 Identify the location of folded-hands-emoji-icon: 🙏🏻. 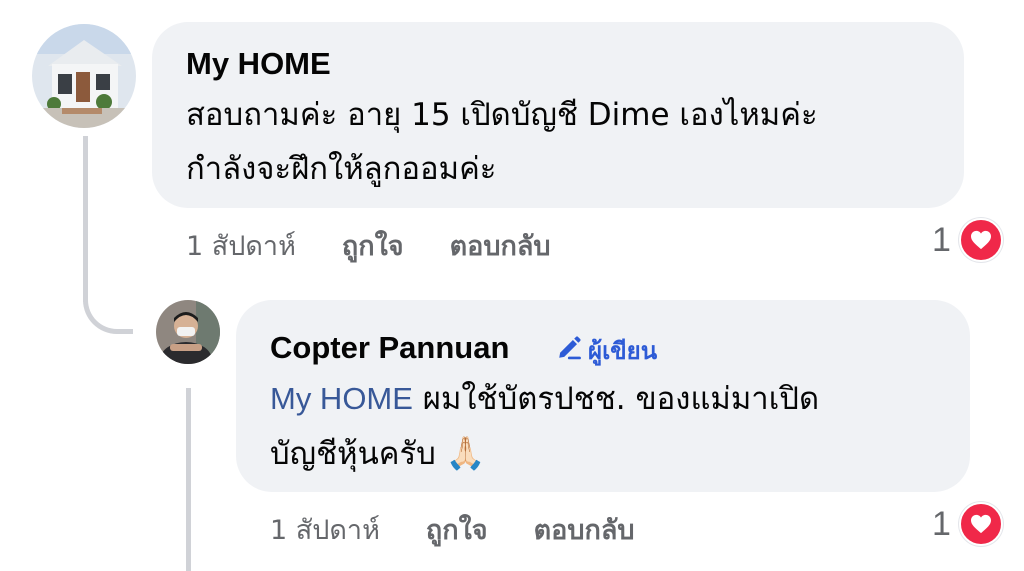
(465, 453).